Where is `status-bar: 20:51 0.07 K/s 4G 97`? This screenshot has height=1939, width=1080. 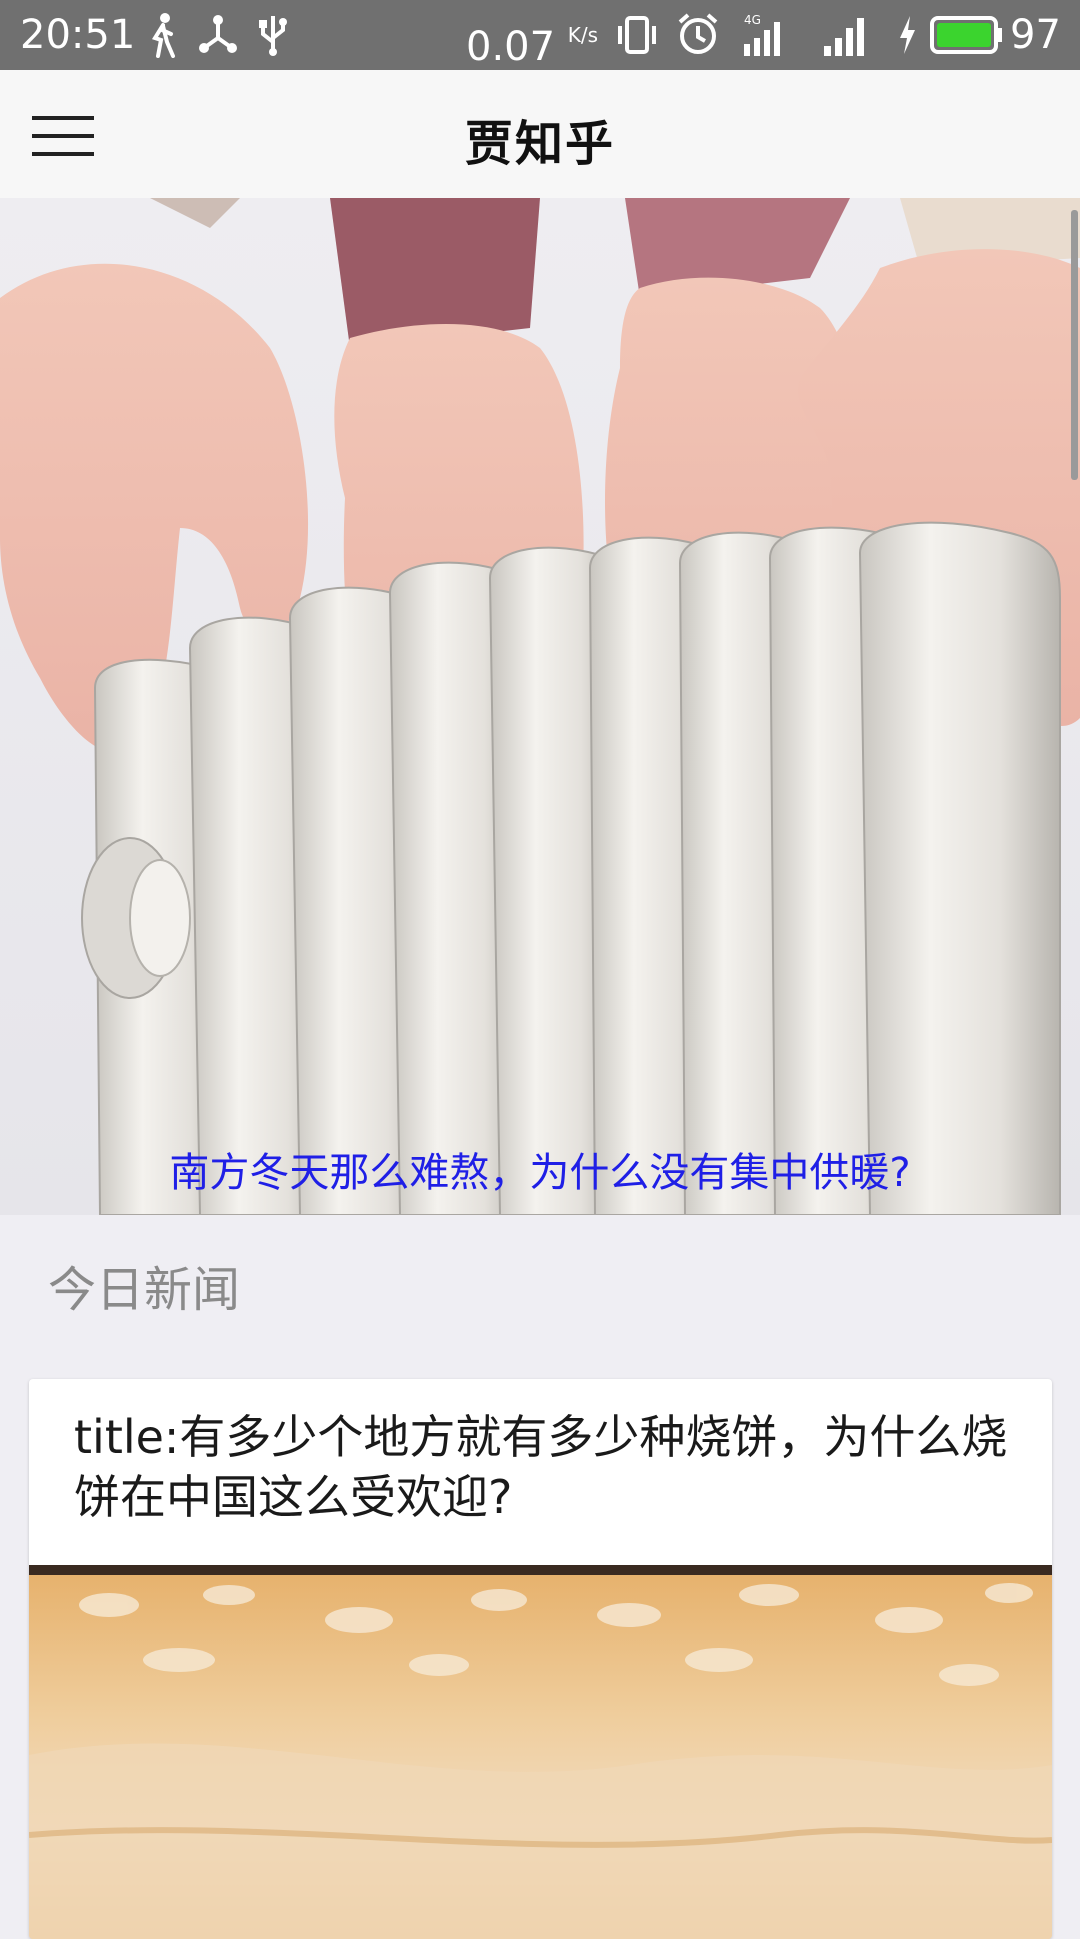 status-bar: 20:51 0.07 K/s 4G 97 is located at coordinates (540, 35).